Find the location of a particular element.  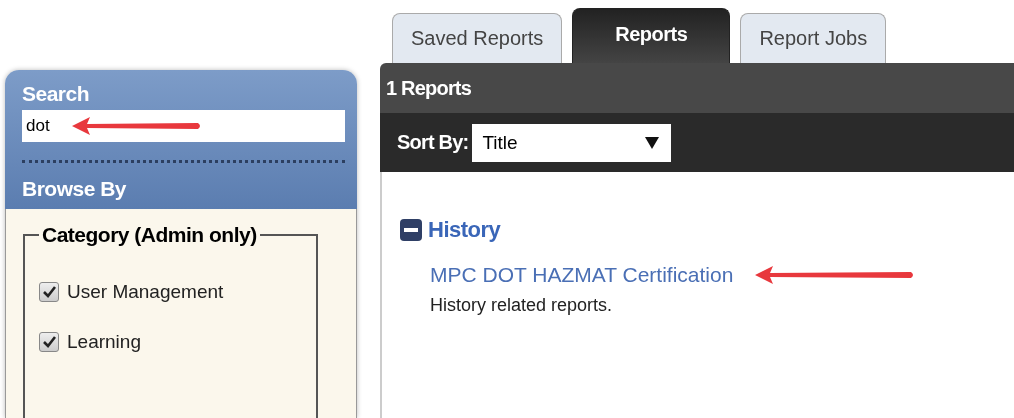

dropdown-caret-icon is located at coordinates (652, 142).